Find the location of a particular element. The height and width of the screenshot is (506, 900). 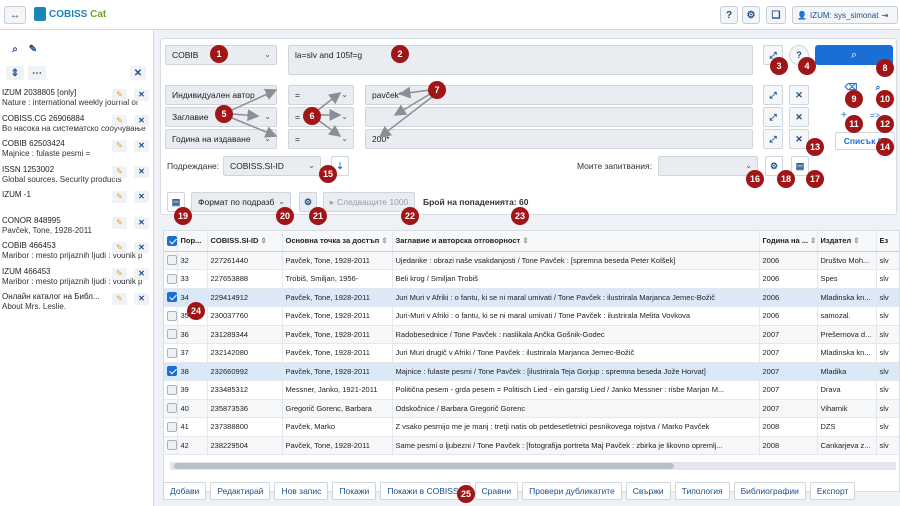

settings-icon: ⚙ is located at coordinates (751, 15).